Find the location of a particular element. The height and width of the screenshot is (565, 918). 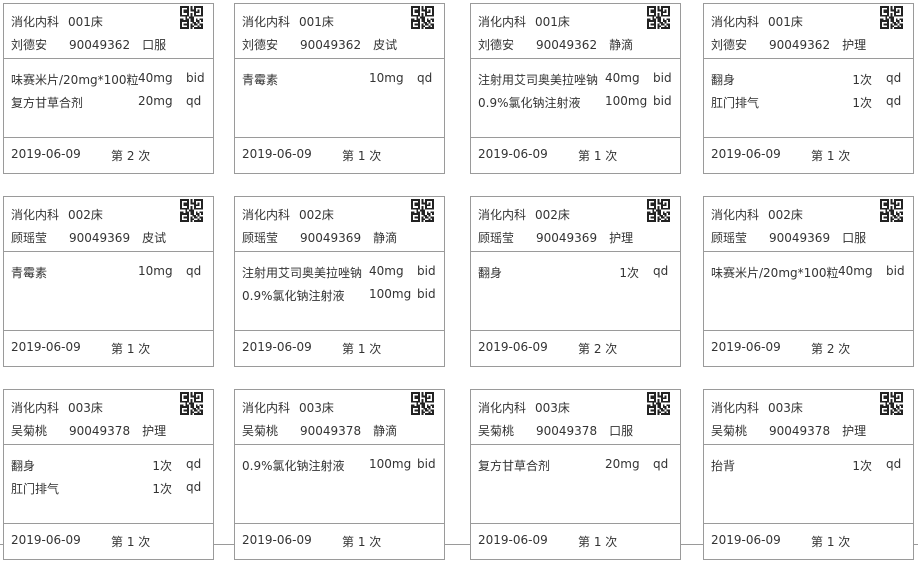

drug-name: 复方甘草合剂 is located at coordinates (514, 466).